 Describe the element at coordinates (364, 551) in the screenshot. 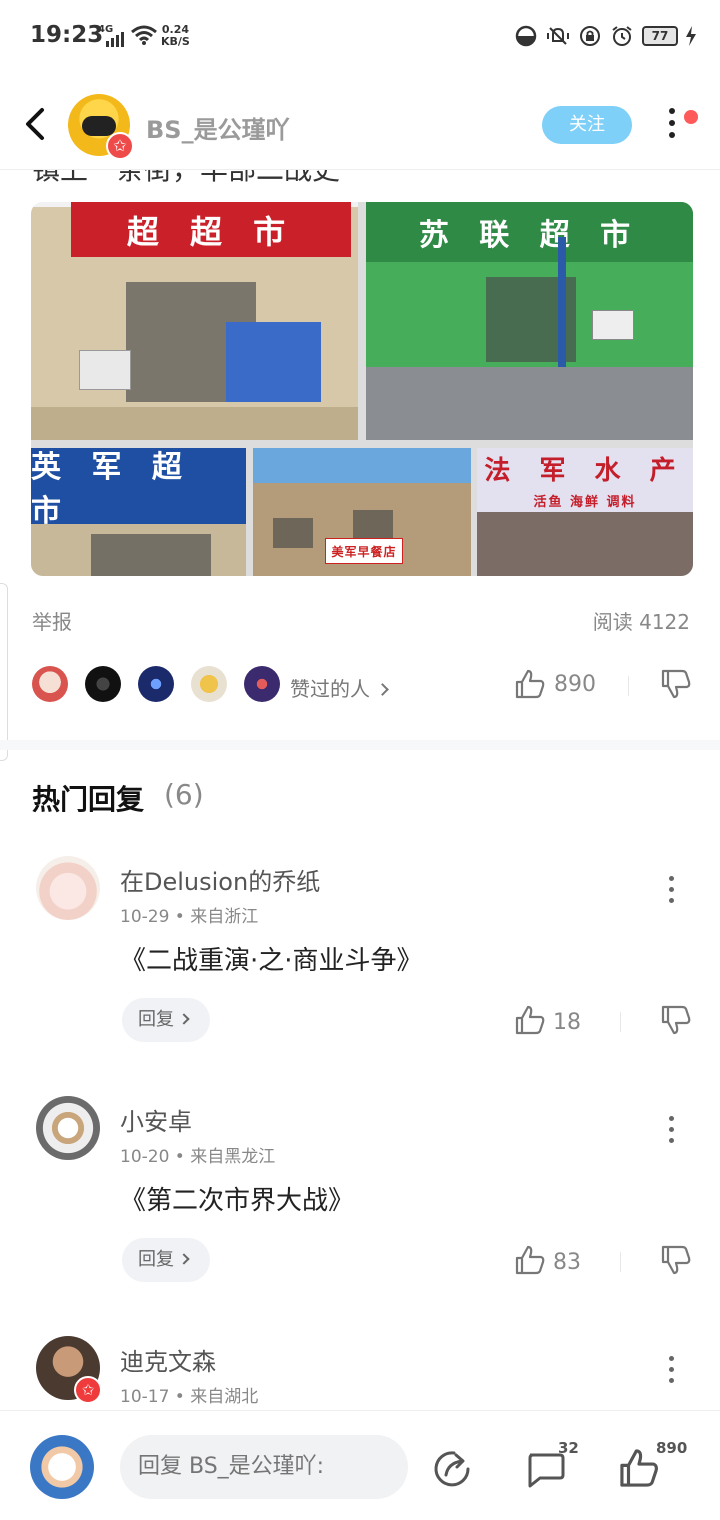

I see `shop-sign-4: 美军早餐店` at that location.